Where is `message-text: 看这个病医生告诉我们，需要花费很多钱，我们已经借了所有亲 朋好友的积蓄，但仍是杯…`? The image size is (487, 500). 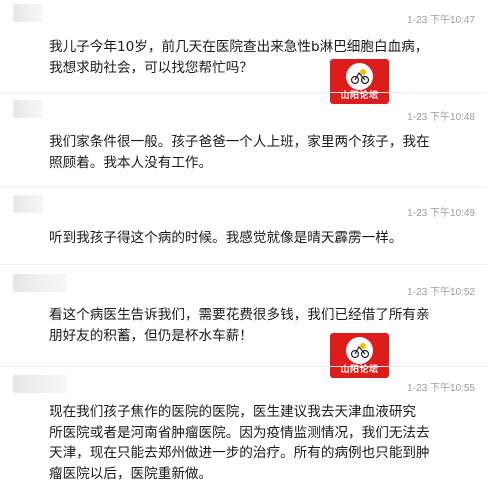
message-text: 看这个病医生告诉我们，需要花费很多钱，我们已经借了所有亲 朋好友的积蓄，但仍是杯… is located at coordinates (239, 325).